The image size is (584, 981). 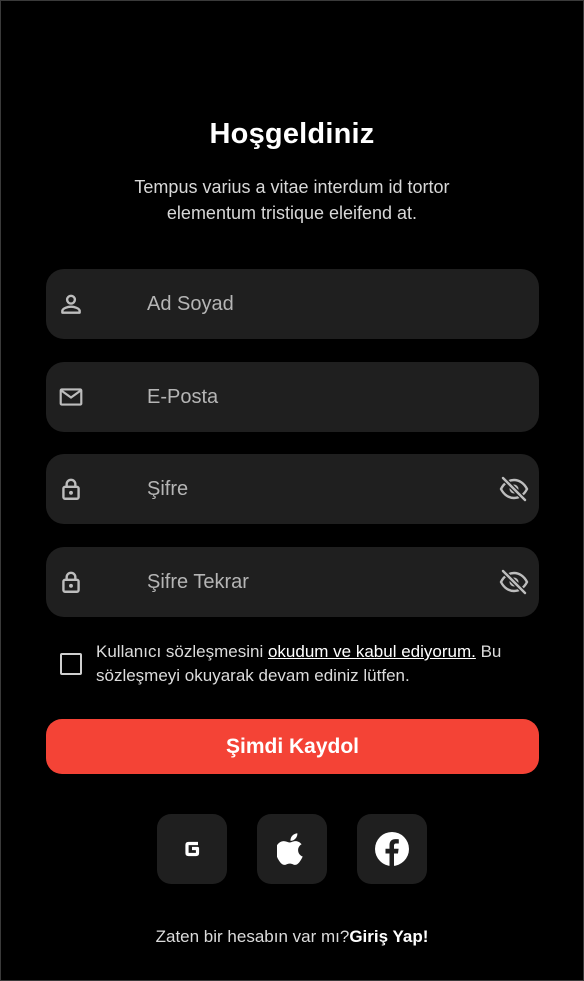 I want to click on facebook-icon, so click(x=392, y=849).